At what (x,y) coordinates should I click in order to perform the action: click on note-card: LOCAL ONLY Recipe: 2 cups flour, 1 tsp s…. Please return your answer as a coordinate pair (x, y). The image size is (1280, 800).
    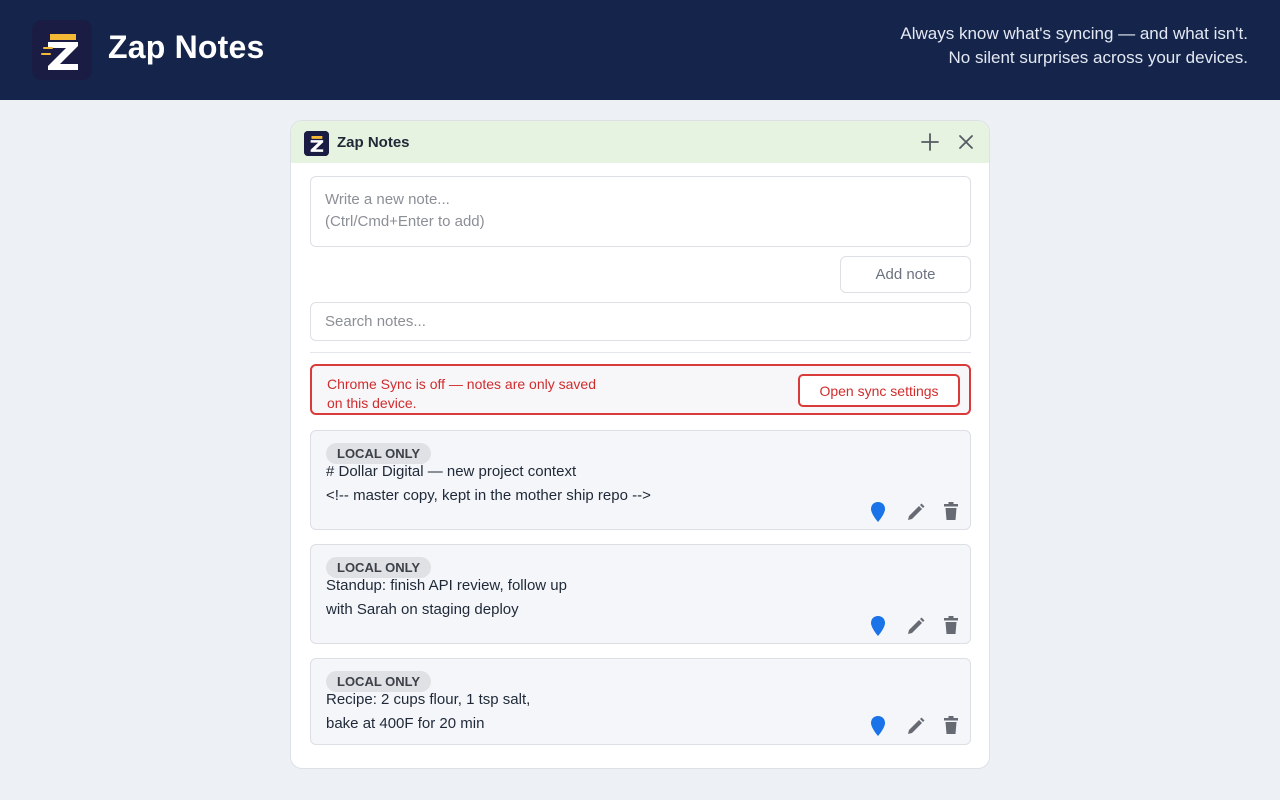
    Looking at the image, I should click on (640, 701).